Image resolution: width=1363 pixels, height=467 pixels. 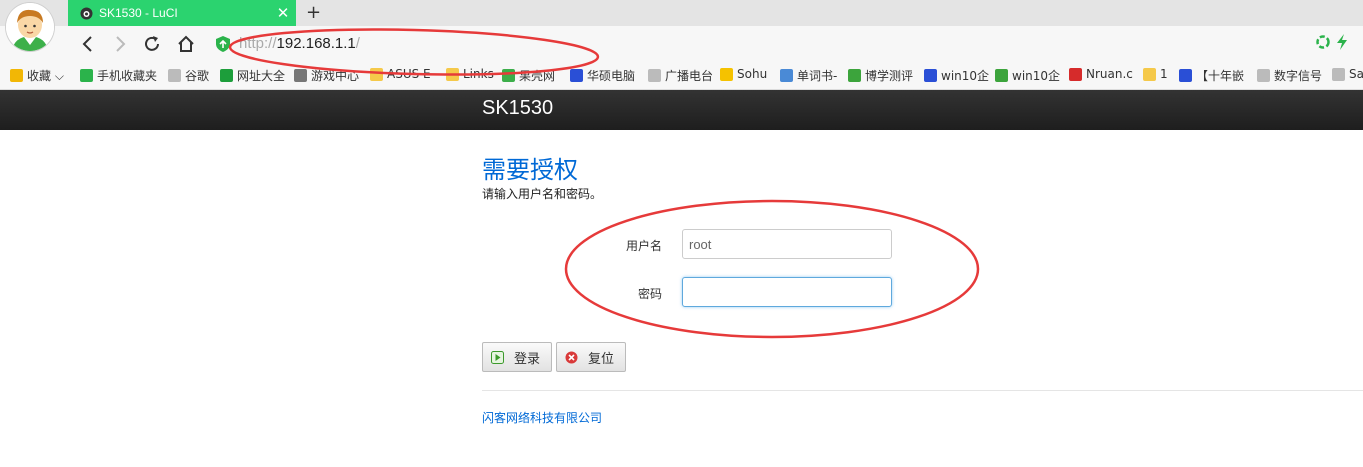 I want to click on bookmark-label: 【十年嵌, so click(x=1220, y=76).